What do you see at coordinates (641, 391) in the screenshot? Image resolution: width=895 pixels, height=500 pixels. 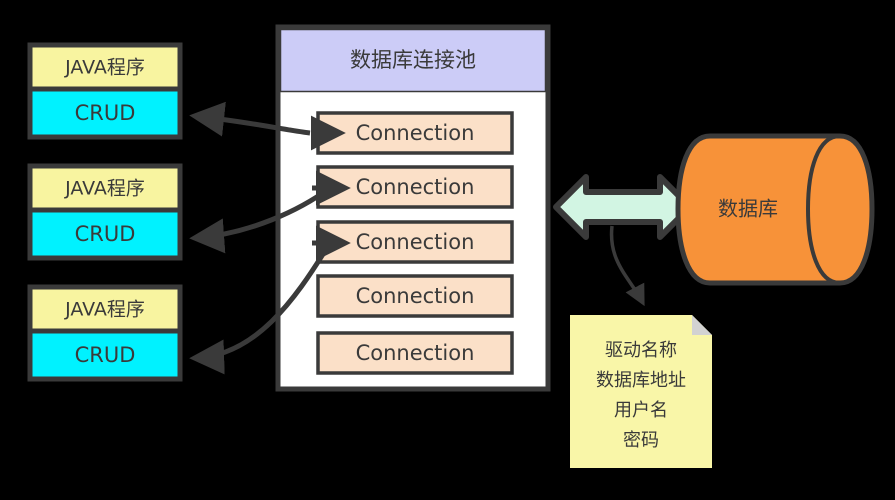 I see `config-note: 驱动名称 数据库地址 用户名 密码` at bounding box center [641, 391].